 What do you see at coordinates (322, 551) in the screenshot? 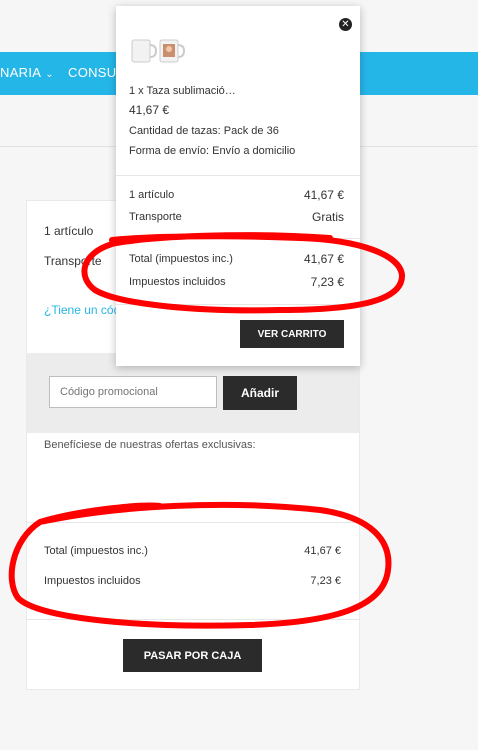
I see `total-value: 41,67 €` at bounding box center [322, 551].